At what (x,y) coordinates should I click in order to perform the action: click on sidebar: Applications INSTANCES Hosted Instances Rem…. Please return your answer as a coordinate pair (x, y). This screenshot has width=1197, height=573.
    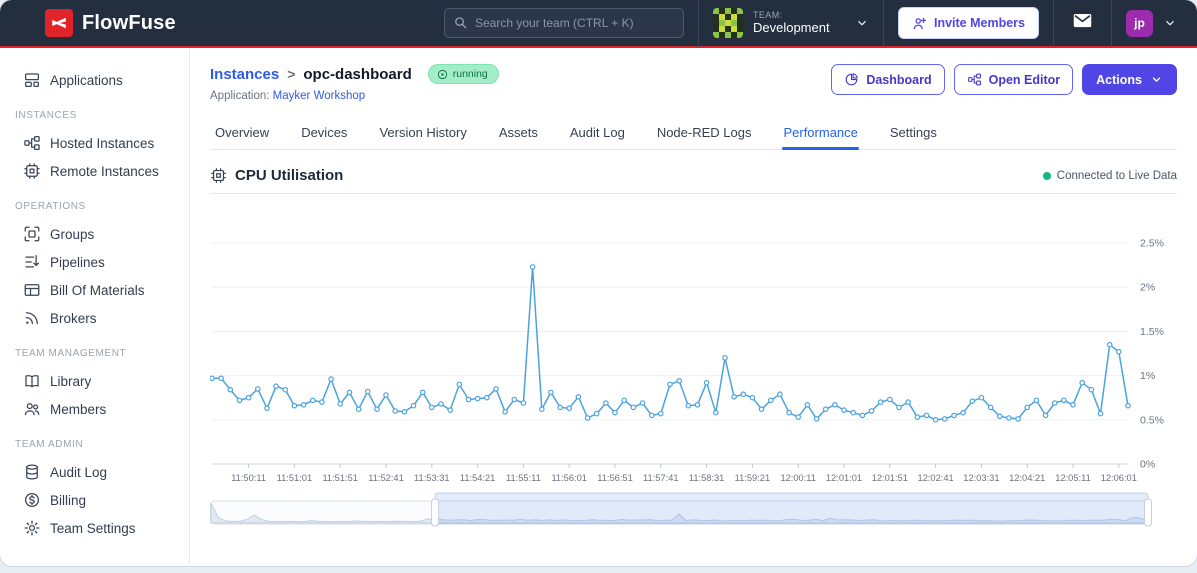
    Looking at the image, I should click on (95, 306).